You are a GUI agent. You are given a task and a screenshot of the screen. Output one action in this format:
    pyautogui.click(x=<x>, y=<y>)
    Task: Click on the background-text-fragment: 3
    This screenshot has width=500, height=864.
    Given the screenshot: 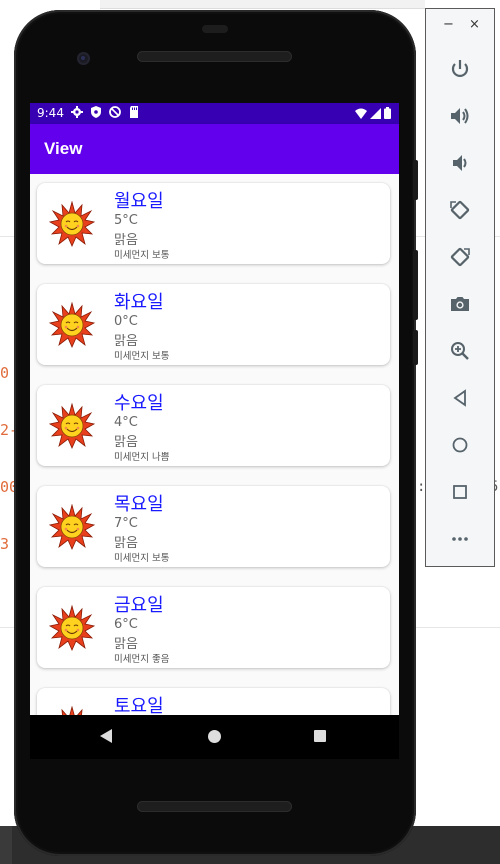 What is the action you would take?
    pyautogui.click(x=5, y=544)
    